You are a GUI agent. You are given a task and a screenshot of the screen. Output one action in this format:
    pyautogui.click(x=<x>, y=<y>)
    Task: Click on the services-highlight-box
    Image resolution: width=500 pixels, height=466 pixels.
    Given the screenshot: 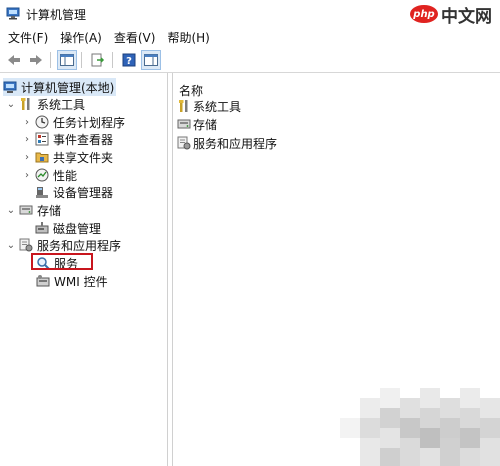 What is the action you would take?
    pyautogui.click(x=62, y=261)
    